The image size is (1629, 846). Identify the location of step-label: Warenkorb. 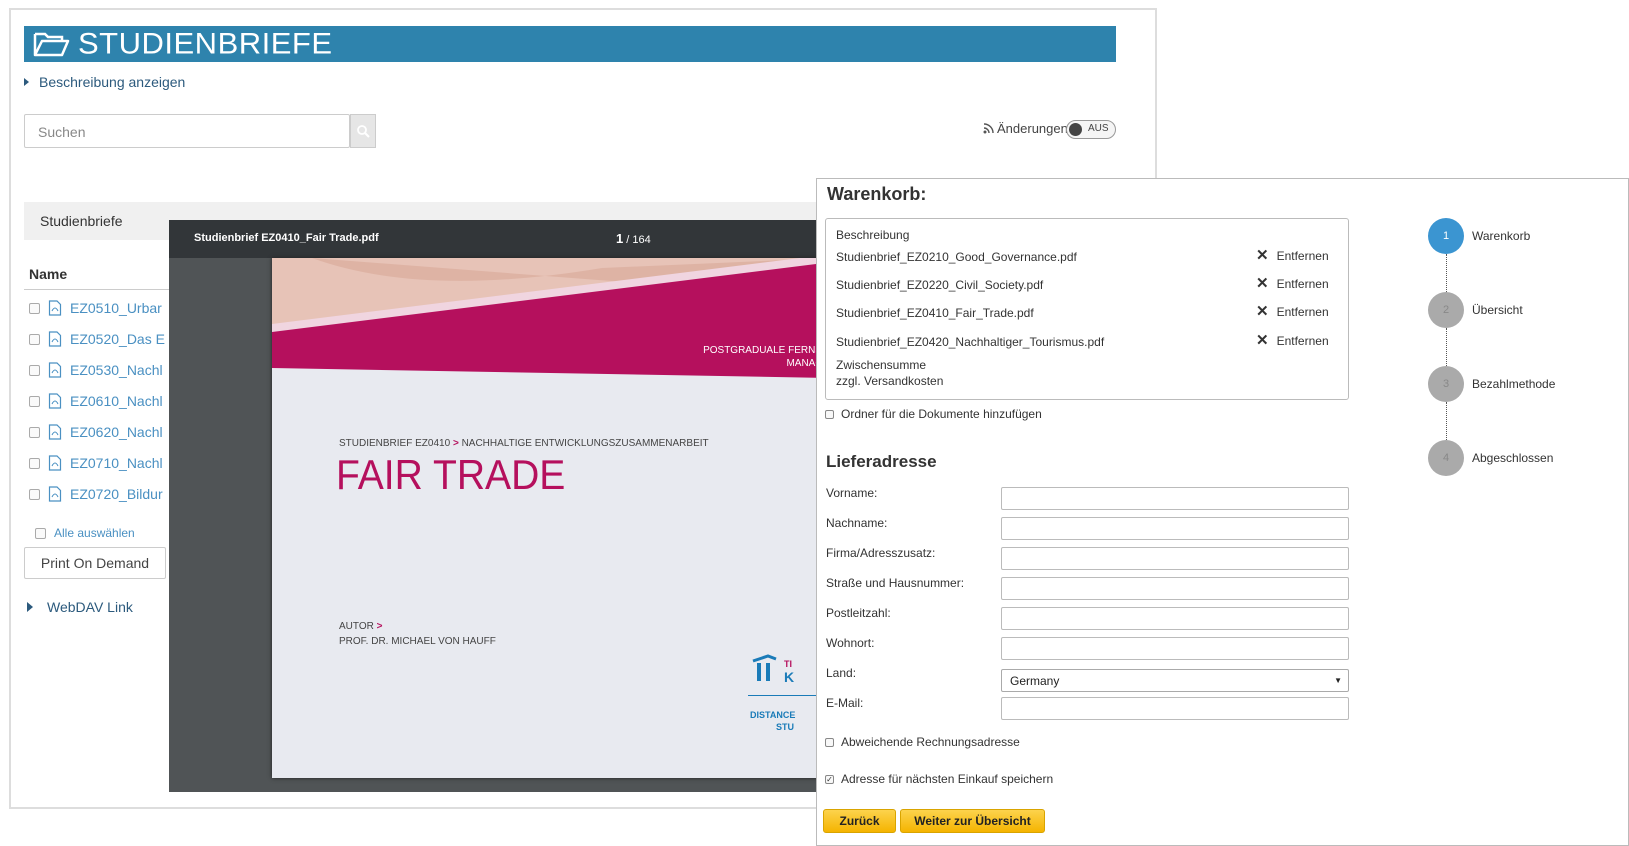
(1501, 236).